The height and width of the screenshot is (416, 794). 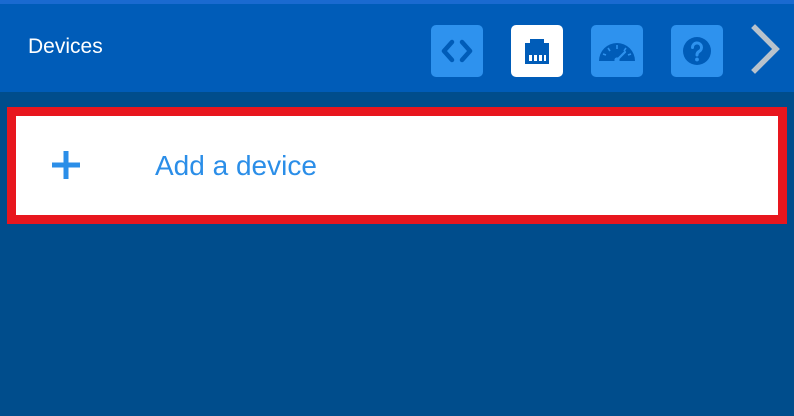 I want to click on code-view-button, so click(x=457, y=51).